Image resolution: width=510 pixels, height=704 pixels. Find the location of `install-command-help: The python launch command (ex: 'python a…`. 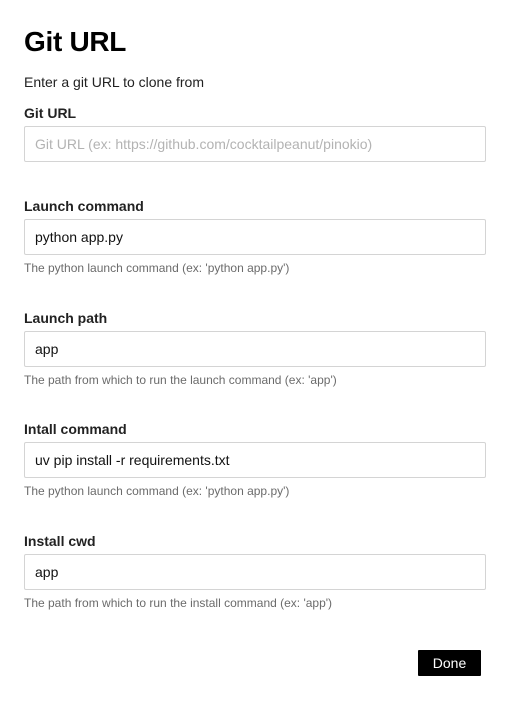

install-command-help: The python launch command (ex: 'python a… is located at coordinates (157, 491).